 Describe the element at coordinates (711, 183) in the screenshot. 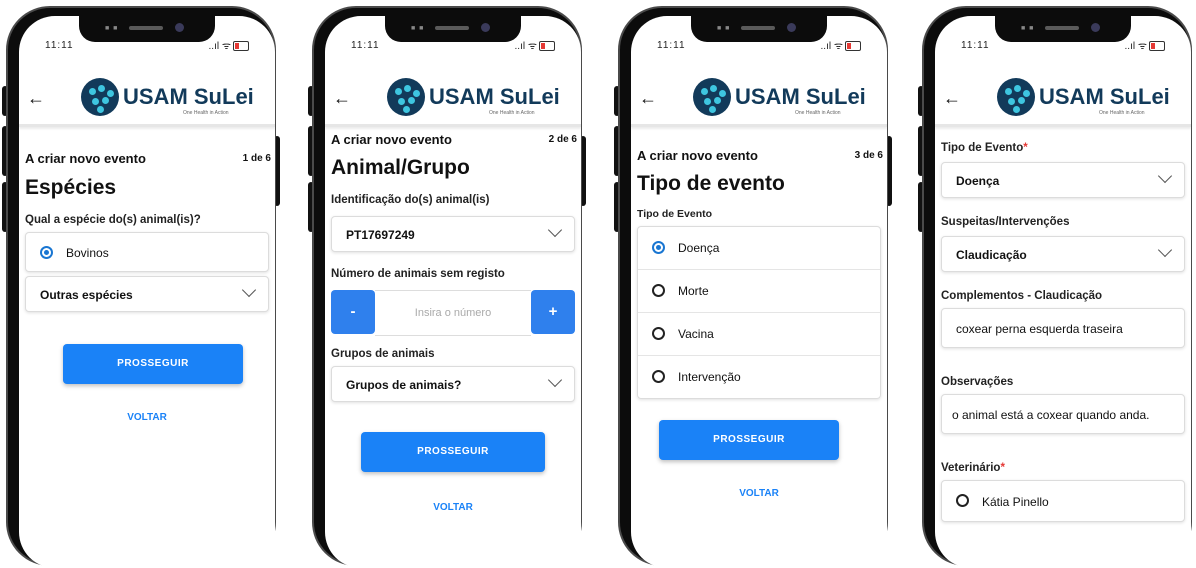

I see `page-title: Tipo de evento` at that location.